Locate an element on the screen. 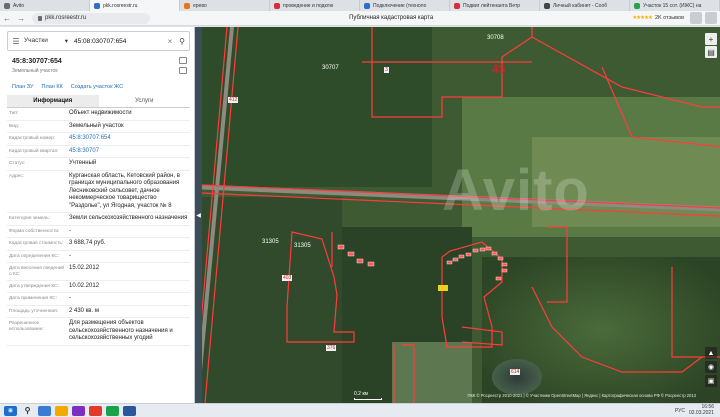 The height and width of the screenshot is (417, 720). attribute-key: Дата утверждения КС: is located at coordinates (34, 286).